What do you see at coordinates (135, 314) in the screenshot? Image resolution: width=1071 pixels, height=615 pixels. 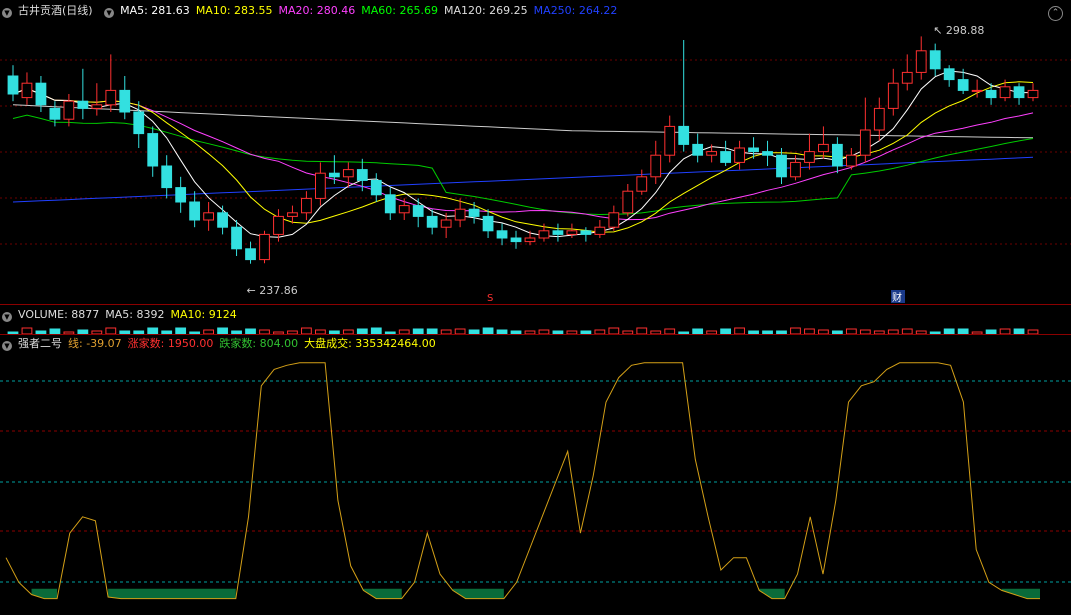 I see `volume-label-1: MA5: 8392` at bounding box center [135, 314].